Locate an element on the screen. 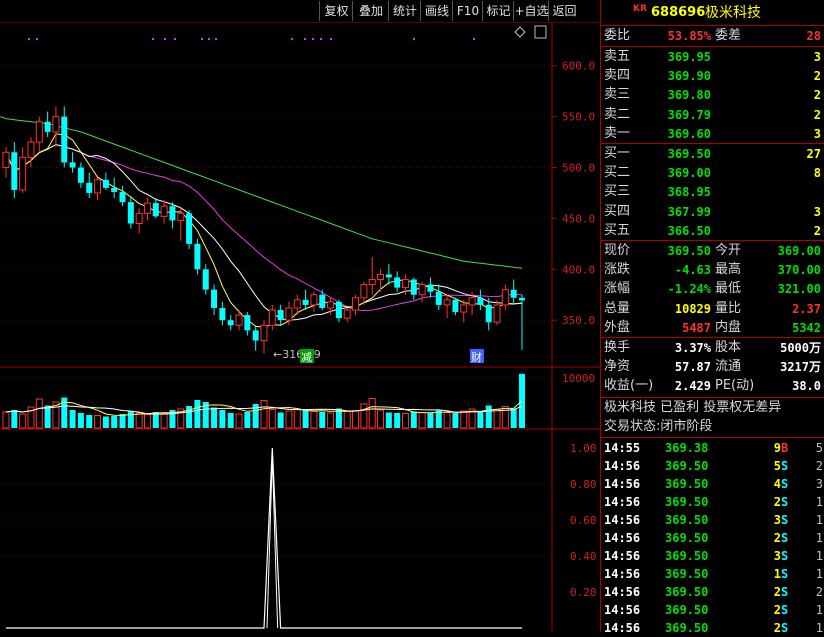 The width and height of the screenshot is (824, 637). tick-row: 14:56 369.50 2 S 2 is located at coordinates (712, 592).